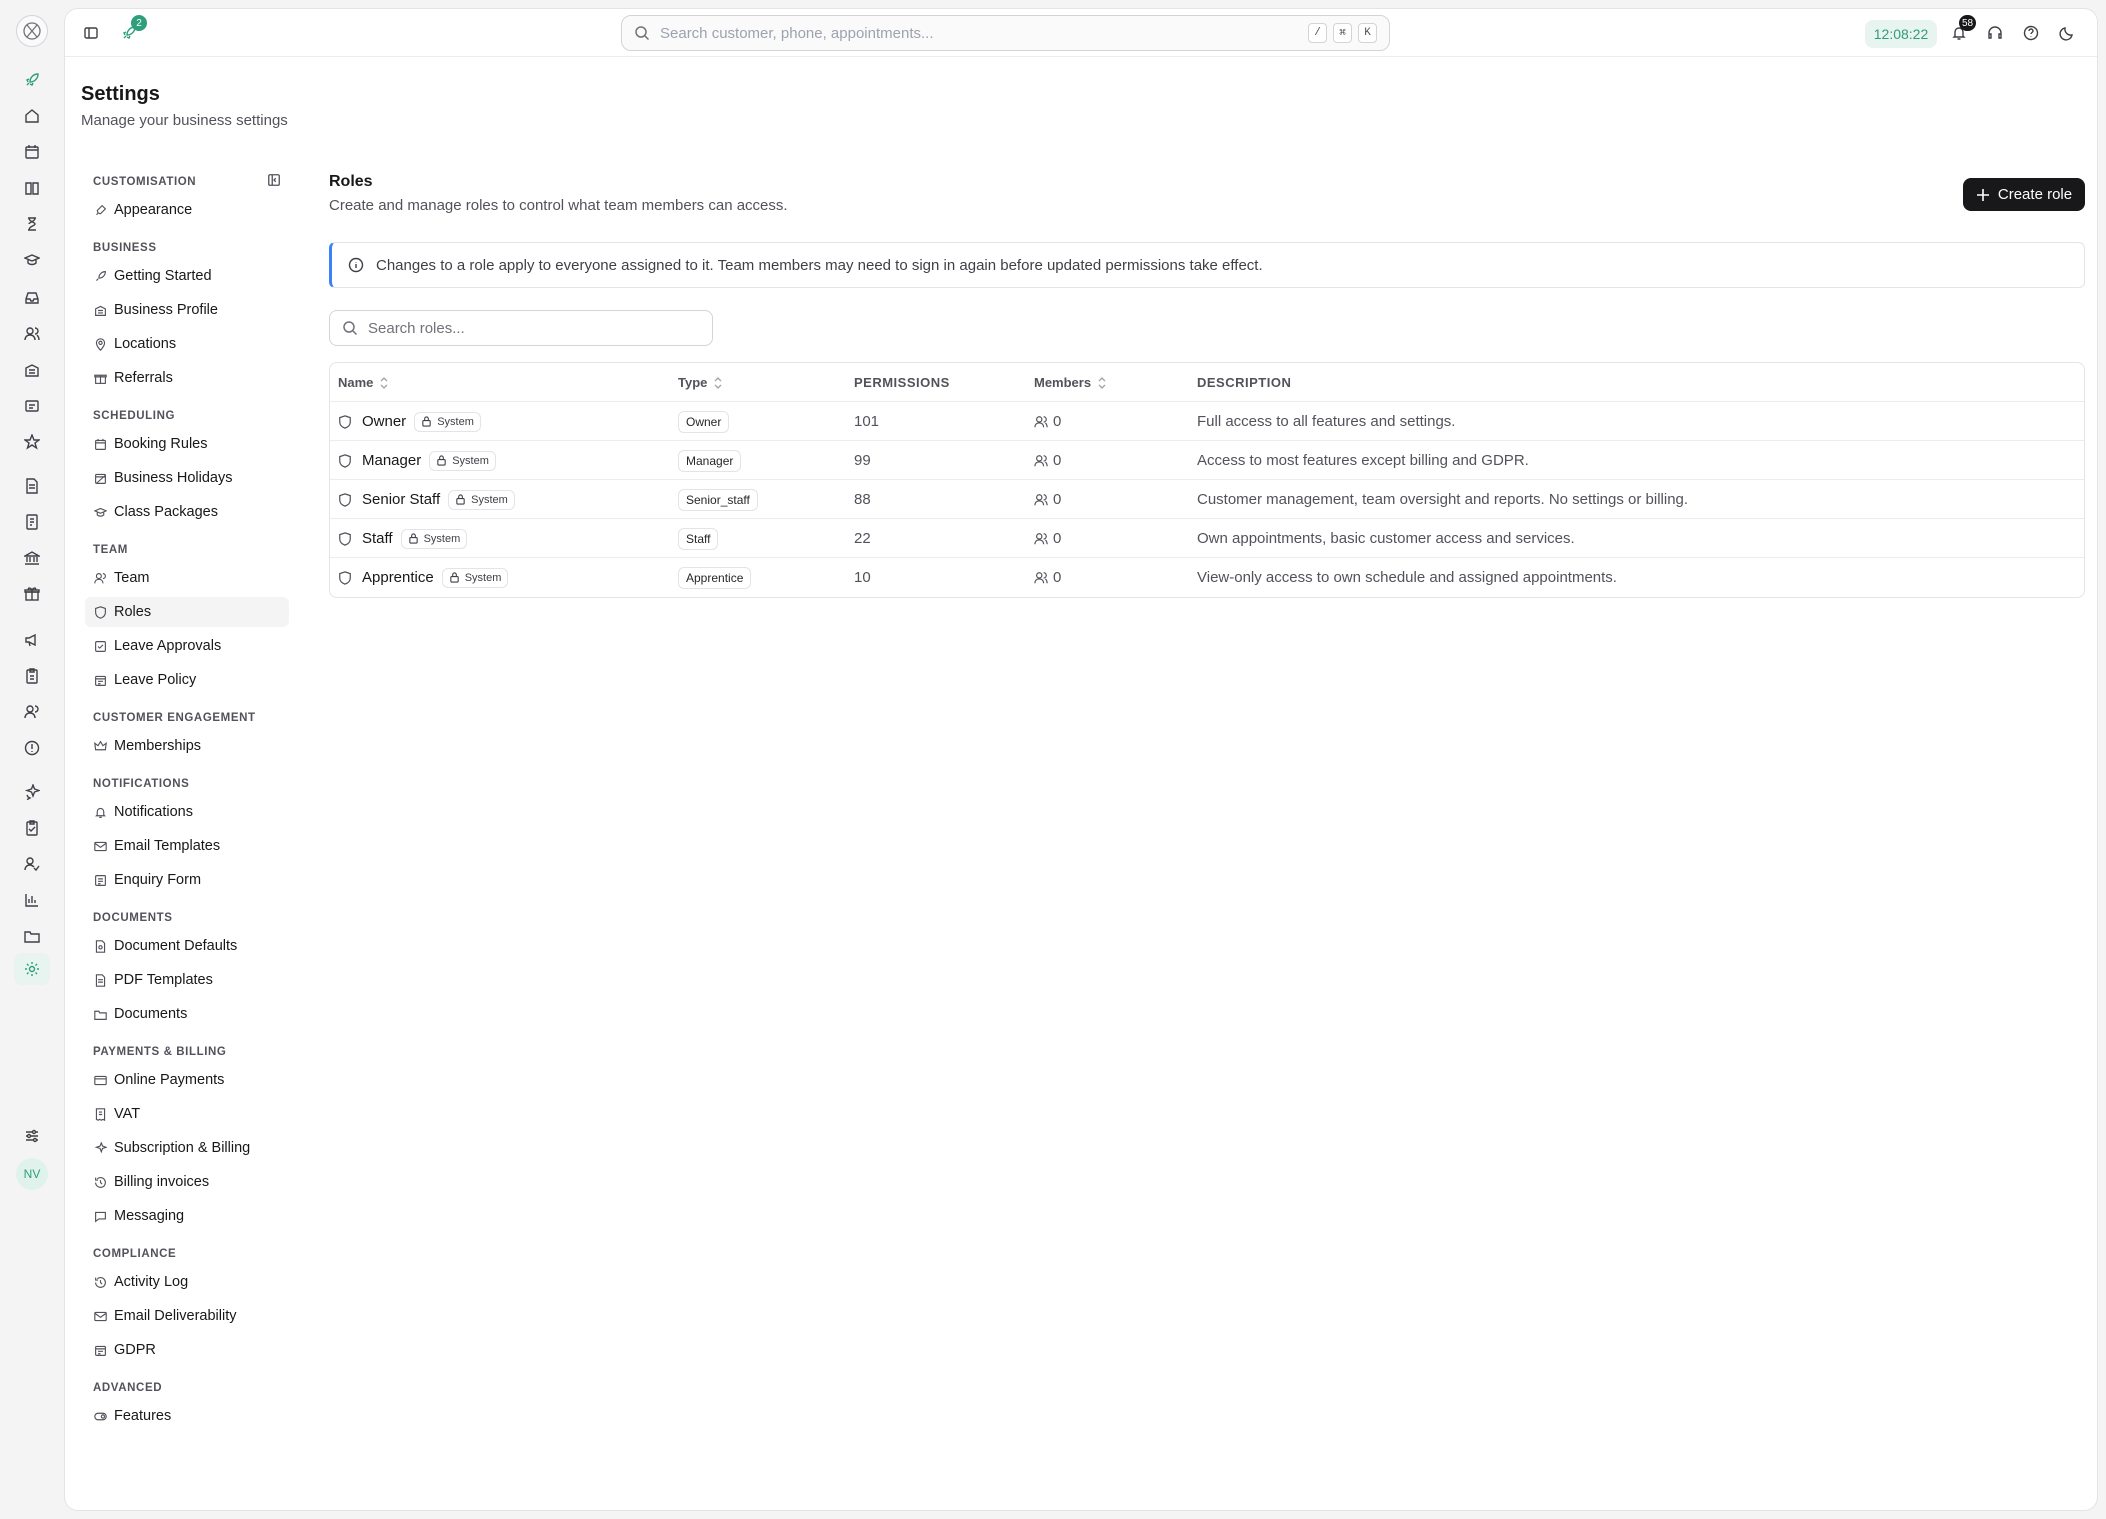  I want to click on role-name-cell: Apprentice System, so click(423, 577).